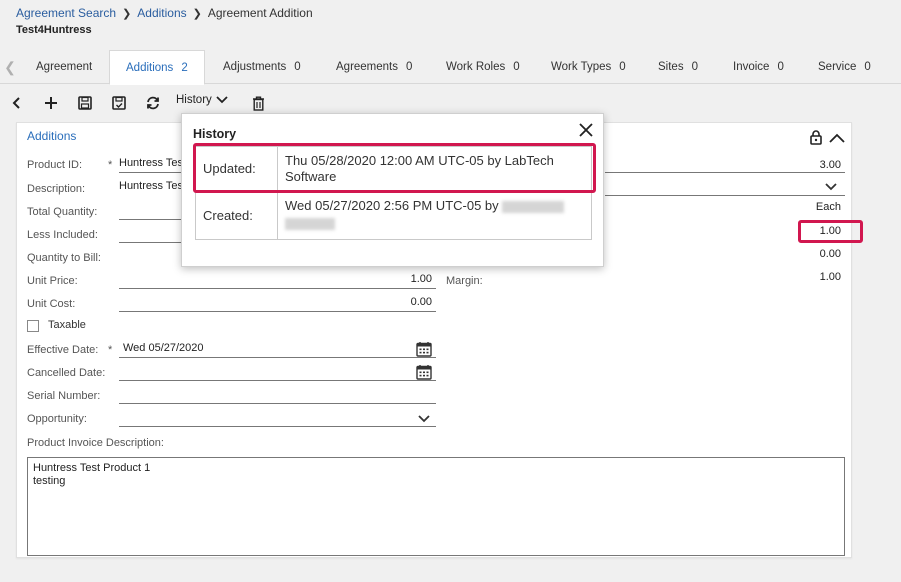 Image resolution: width=901 pixels, height=582 pixels. Describe the element at coordinates (194, 100) in the screenshot. I see `history-label: History` at that location.